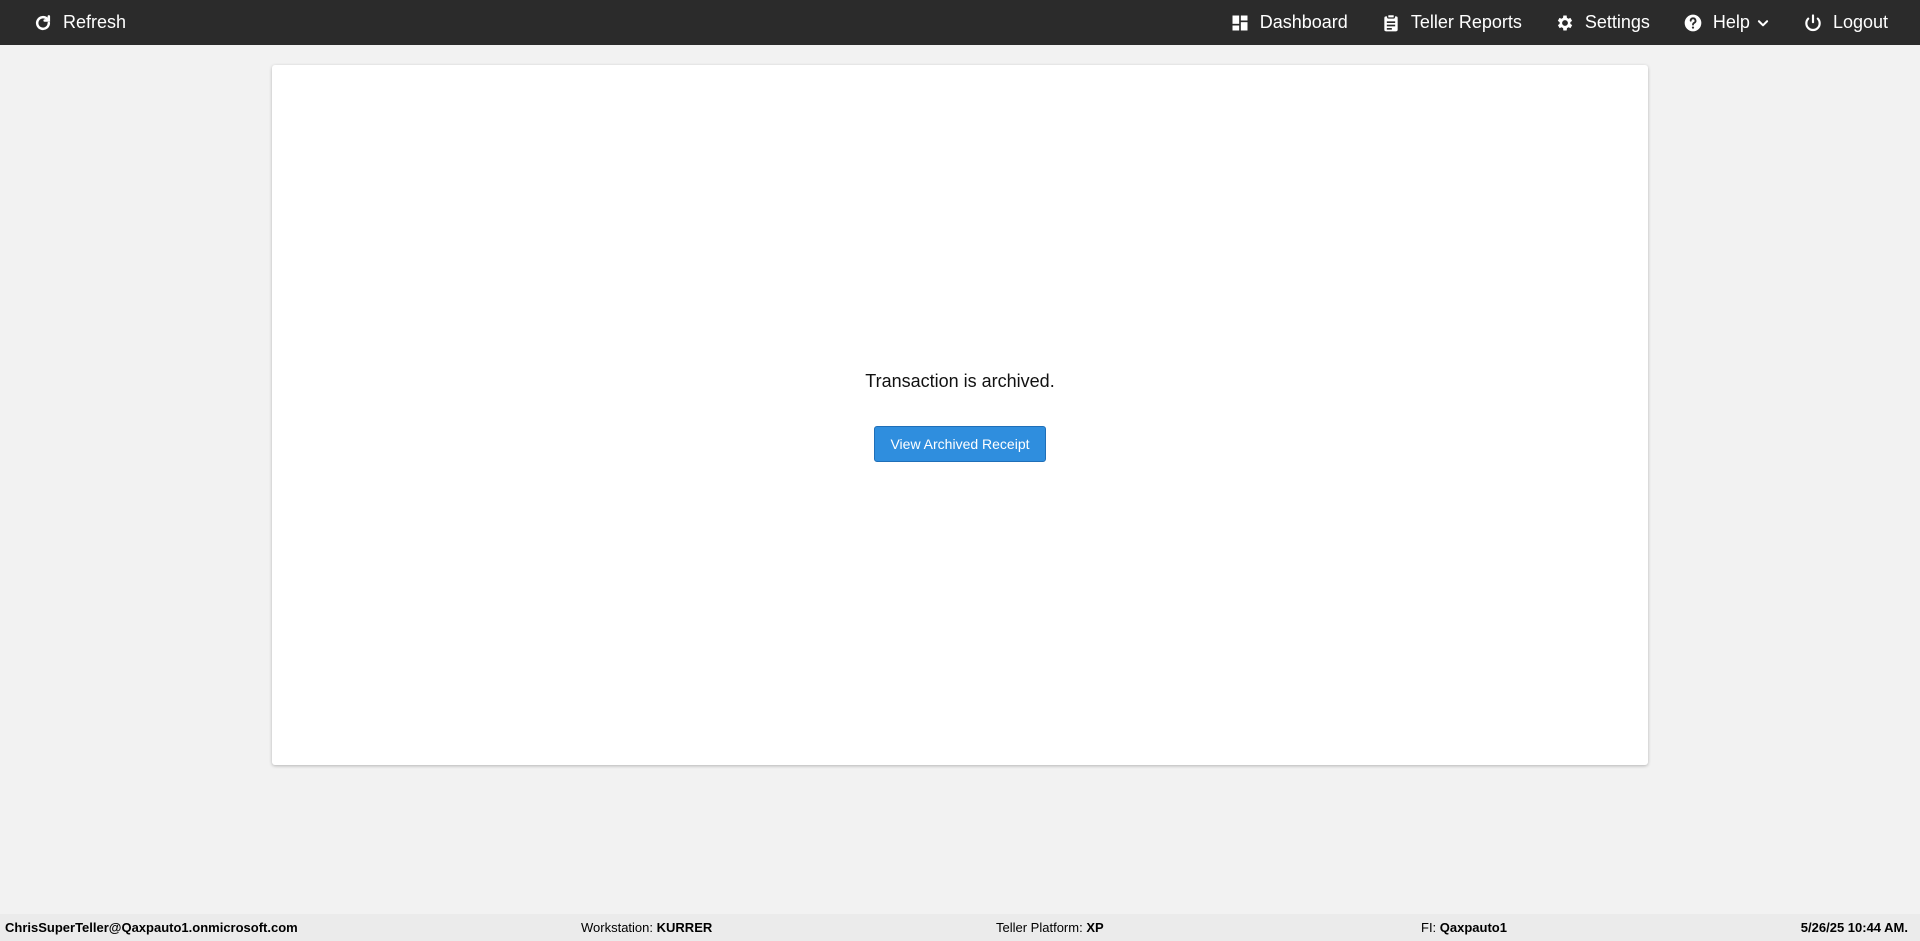 The image size is (1920, 941). What do you see at coordinates (1466, 22) in the screenshot?
I see `teller-reports-label: Teller Reports` at bounding box center [1466, 22].